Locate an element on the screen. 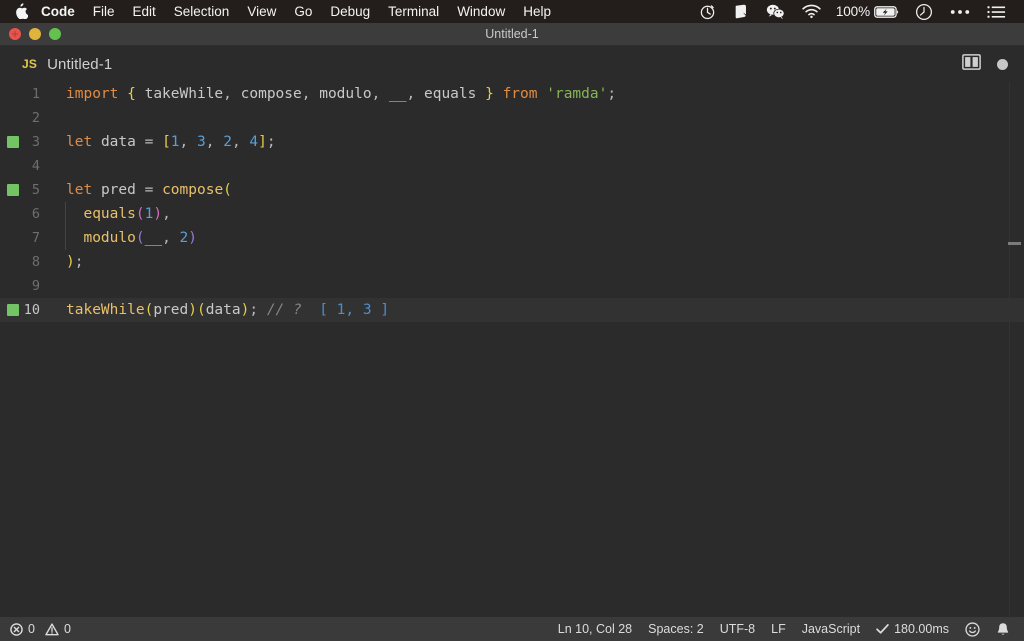 The image size is (1024, 641). line-number: 8 is located at coordinates (35, 262).